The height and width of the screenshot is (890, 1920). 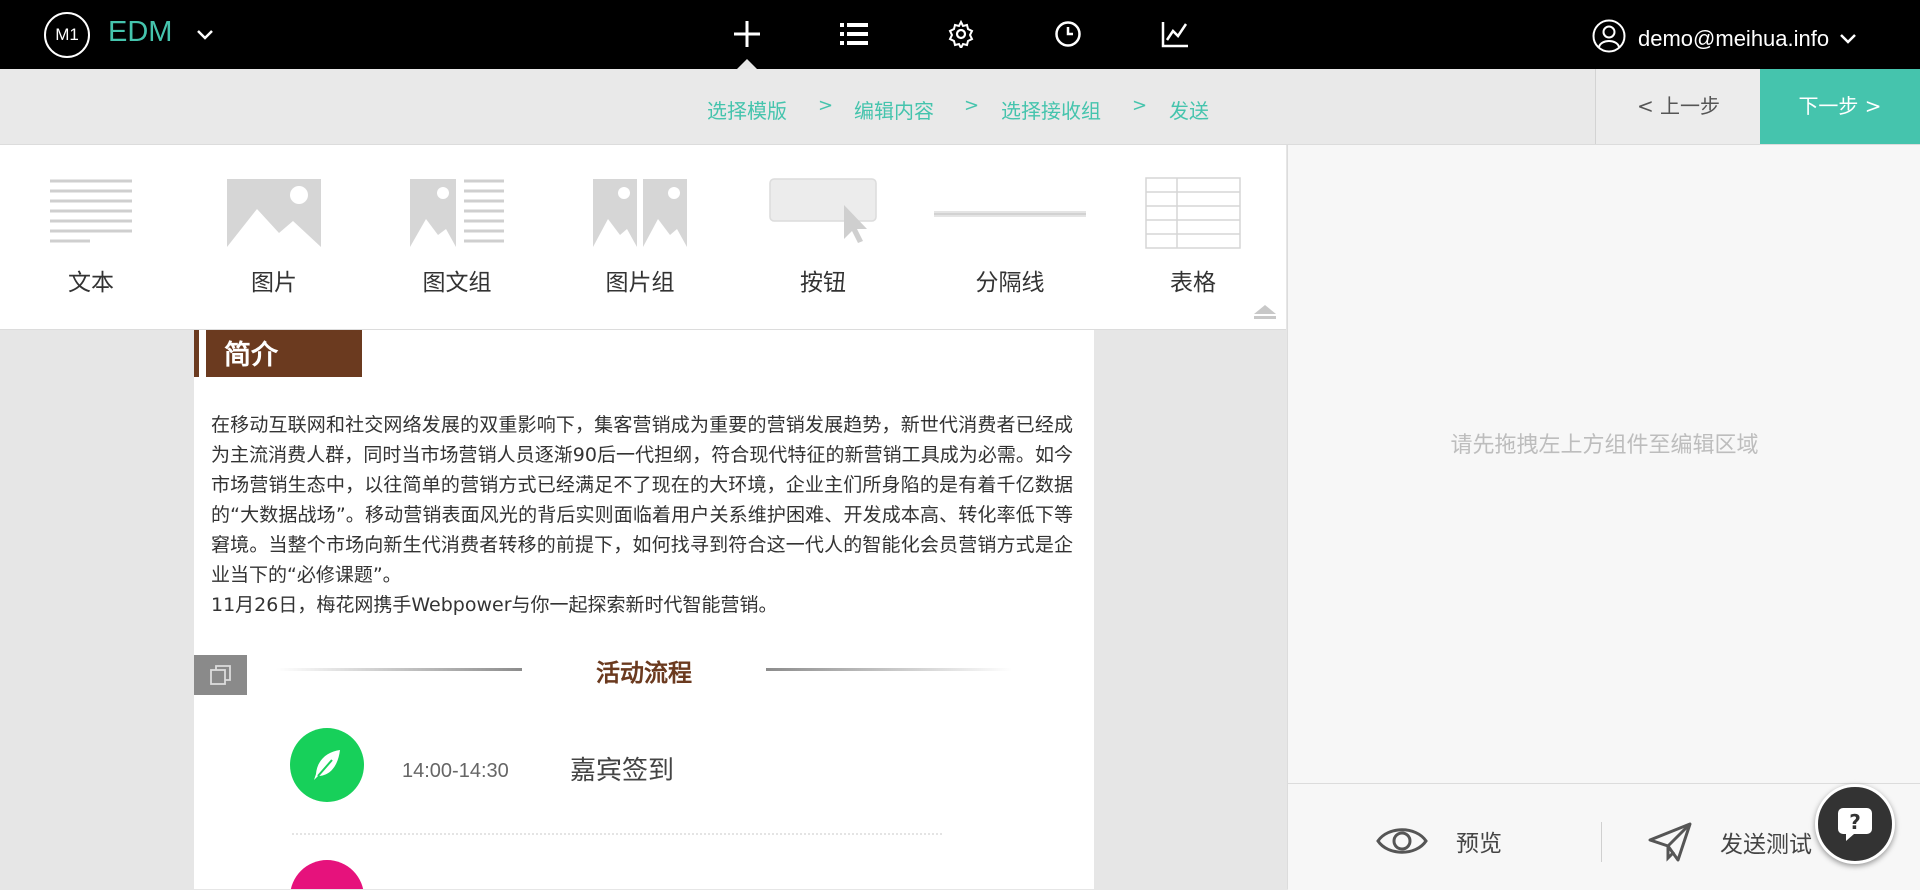 I want to click on image-text-icon, so click(x=457, y=217).